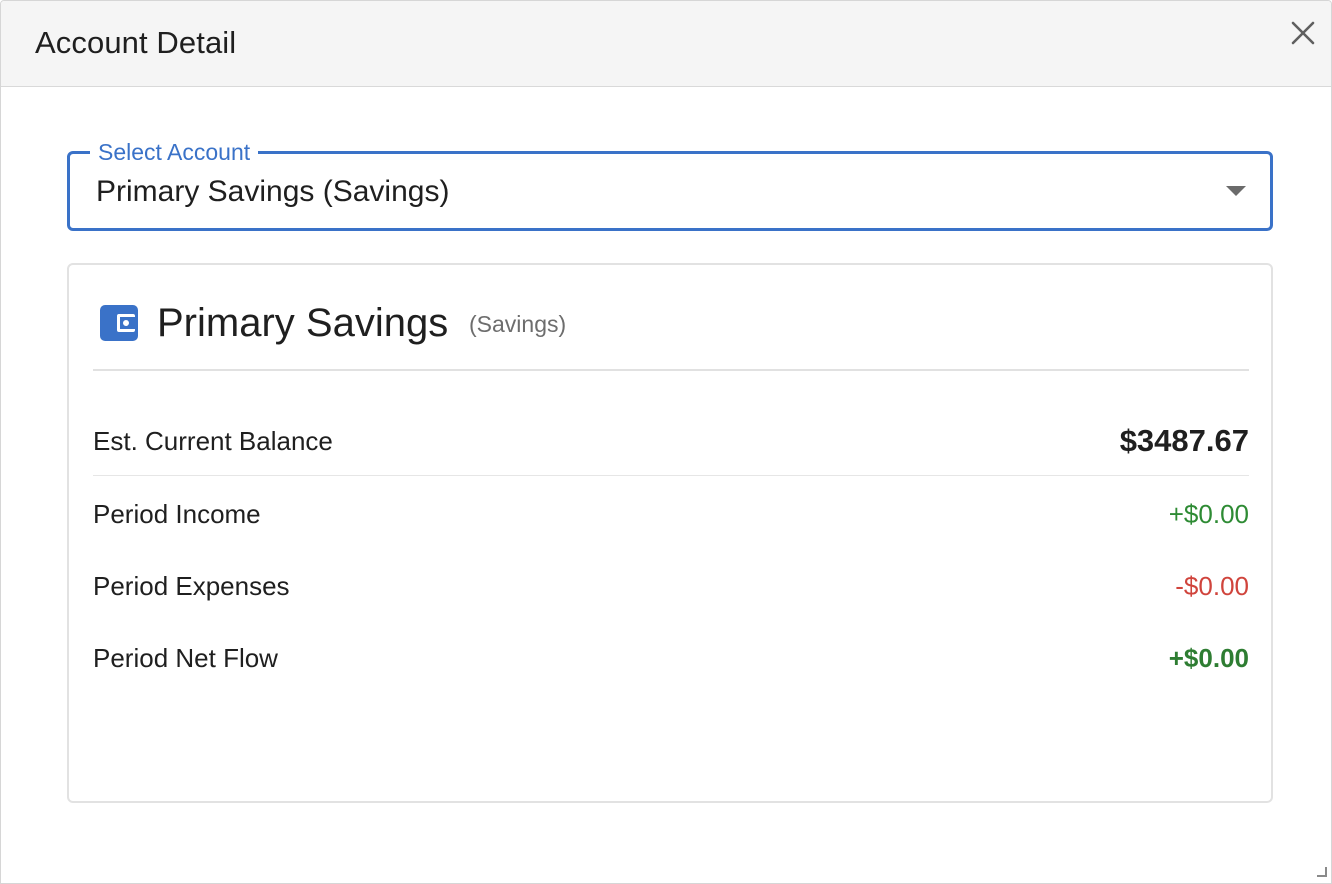 The width and height of the screenshot is (1332, 884). Describe the element at coordinates (671, 441) in the screenshot. I see `balance-row: Est. Current Balance $3487.67` at that location.